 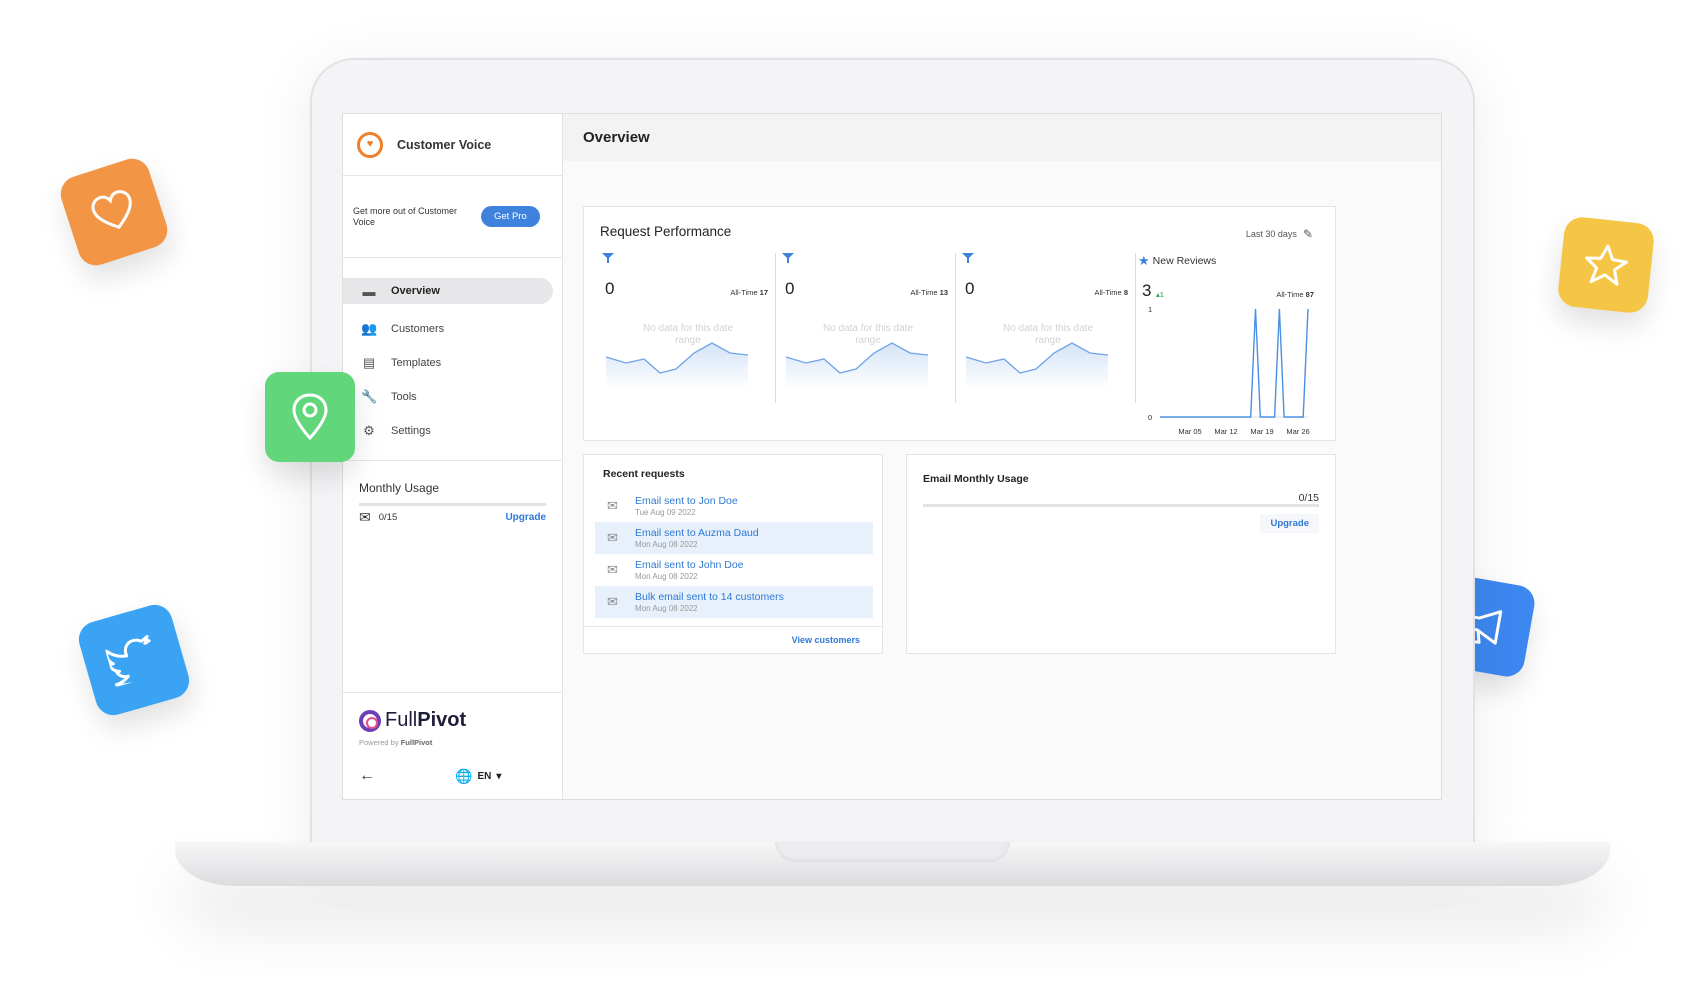 What do you see at coordinates (1047, 330) in the screenshot?
I see `metric-panel: 0 All-Time 8 No data for this date range` at bounding box center [1047, 330].